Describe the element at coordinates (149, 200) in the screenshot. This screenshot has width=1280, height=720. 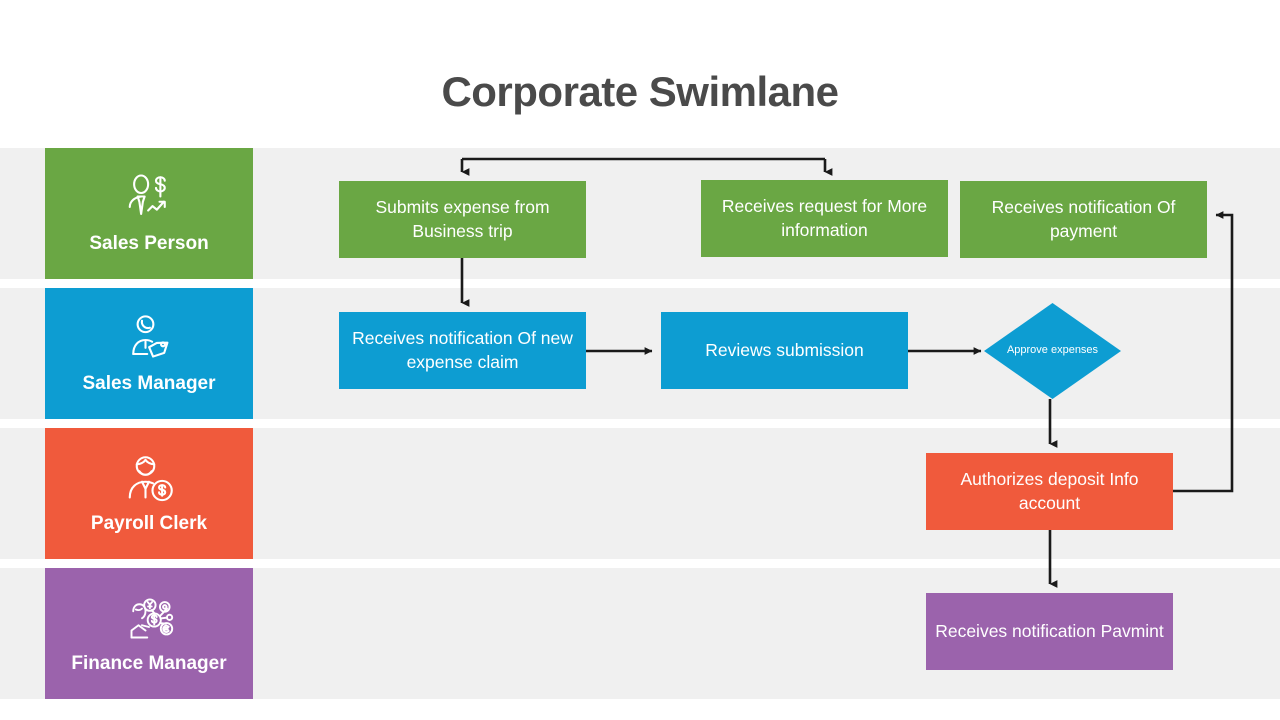
I see `person-dollar-growth-icon` at that location.